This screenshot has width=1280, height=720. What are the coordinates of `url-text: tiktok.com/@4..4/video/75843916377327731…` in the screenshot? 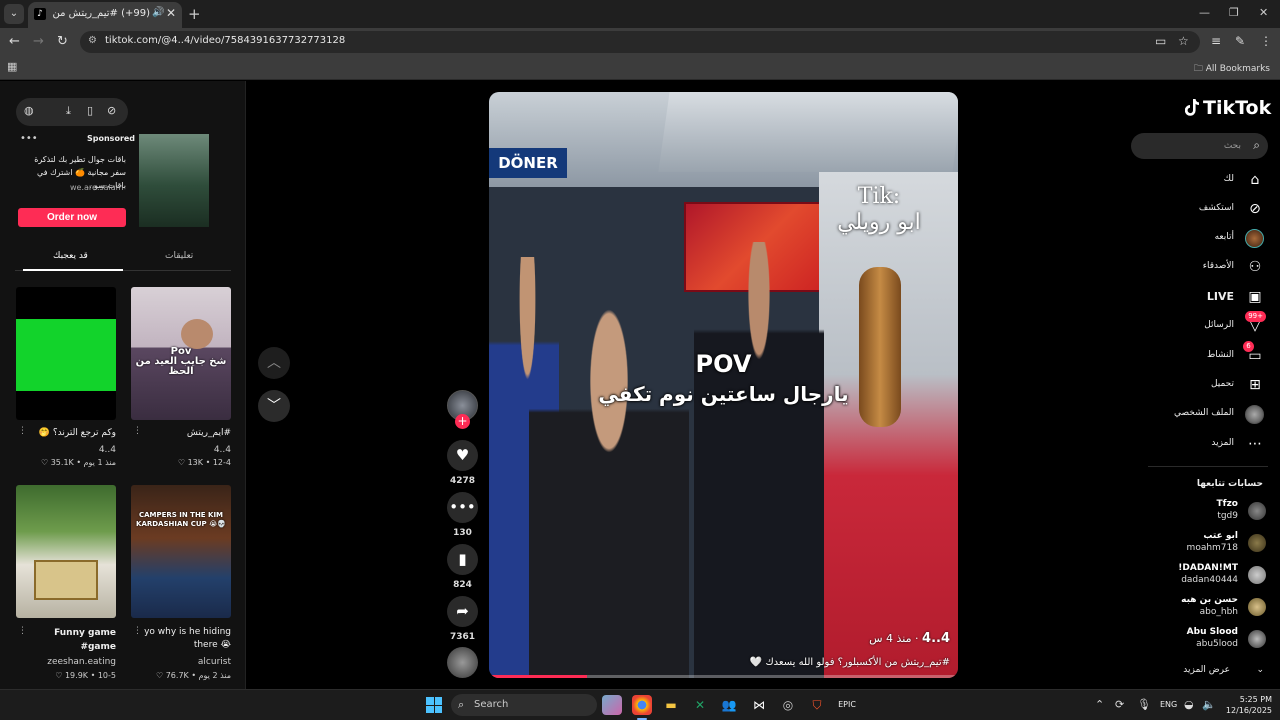 It's located at (225, 40).